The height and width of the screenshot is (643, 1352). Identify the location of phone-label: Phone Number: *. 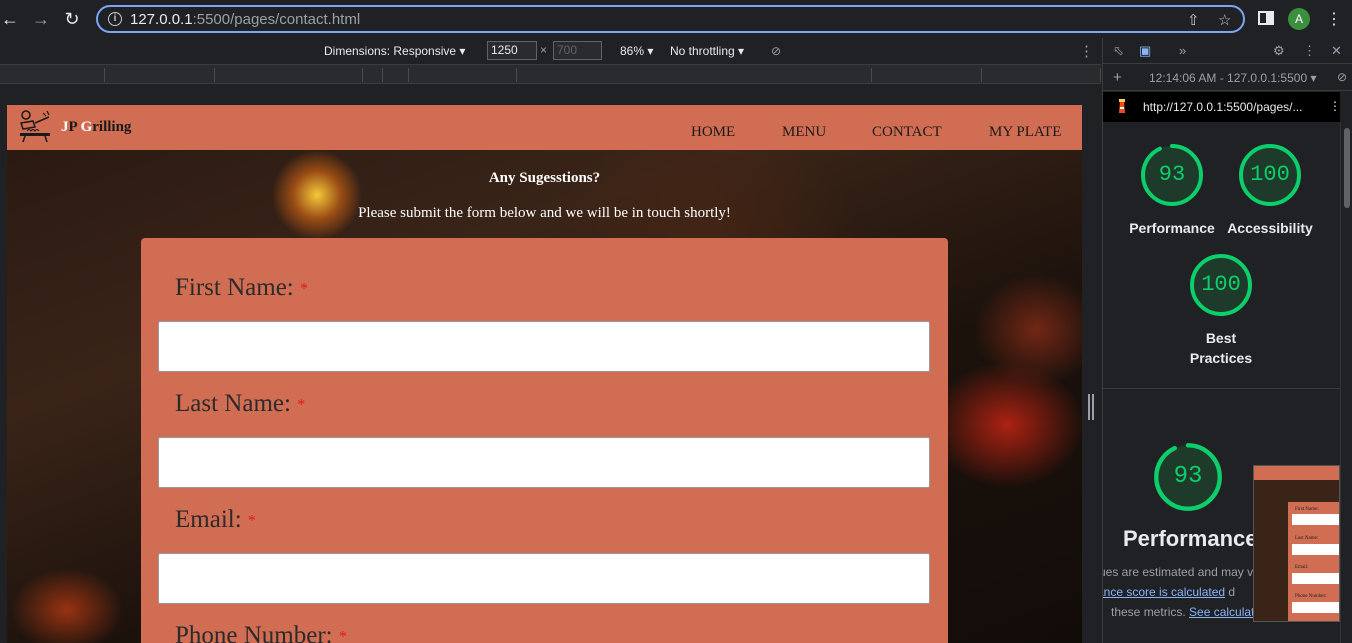
(261, 632).